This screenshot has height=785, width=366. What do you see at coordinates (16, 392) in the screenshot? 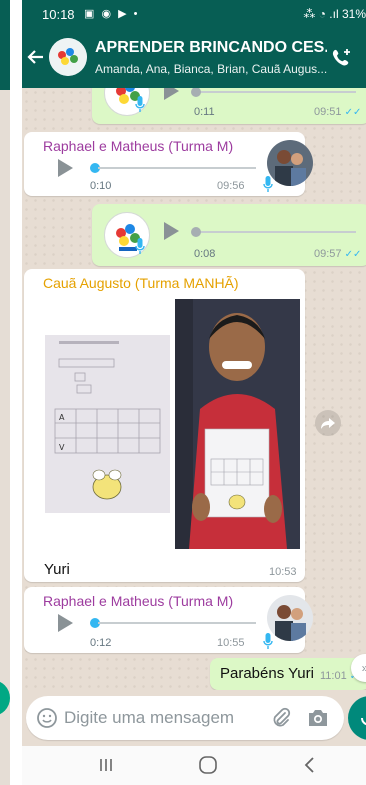
I see `screen-gap` at bounding box center [16, 392].